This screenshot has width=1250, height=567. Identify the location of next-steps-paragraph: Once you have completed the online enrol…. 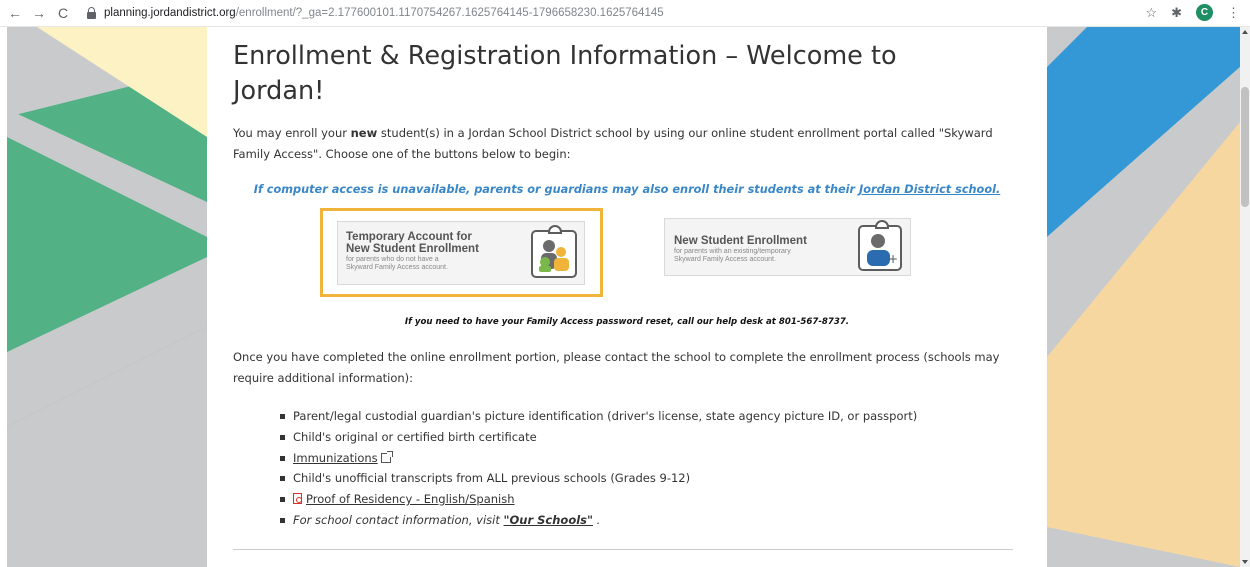
(616, 367).